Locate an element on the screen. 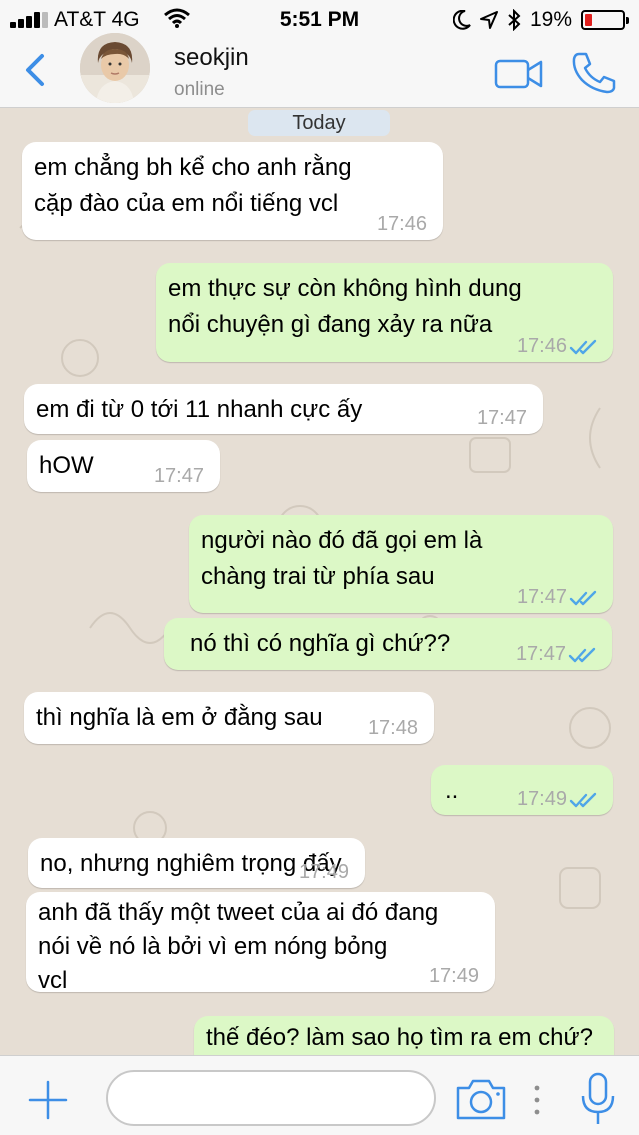 Image resolution: width=639 pixels, height=1135 pixels. chat-header: seokjin online is located at coordinates (319, 70).